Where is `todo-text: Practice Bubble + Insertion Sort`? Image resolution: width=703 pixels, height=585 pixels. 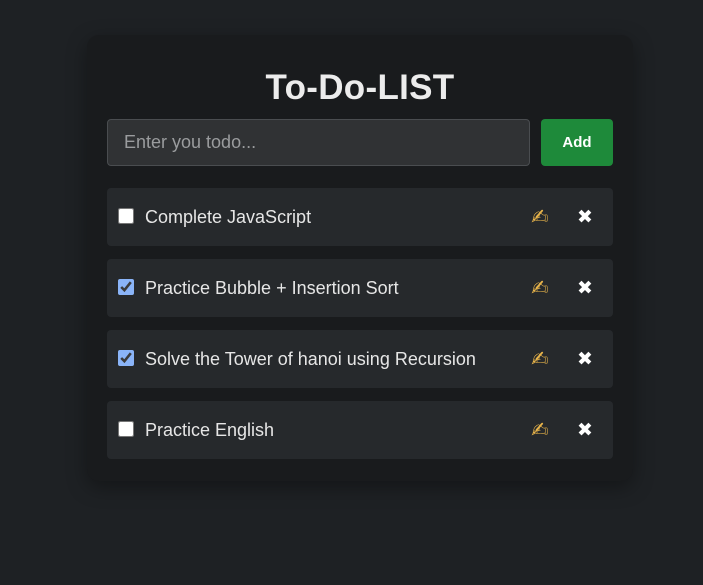 todo-text: Practice Bubble + Insertion Sort is located at coordinates (272, 288).